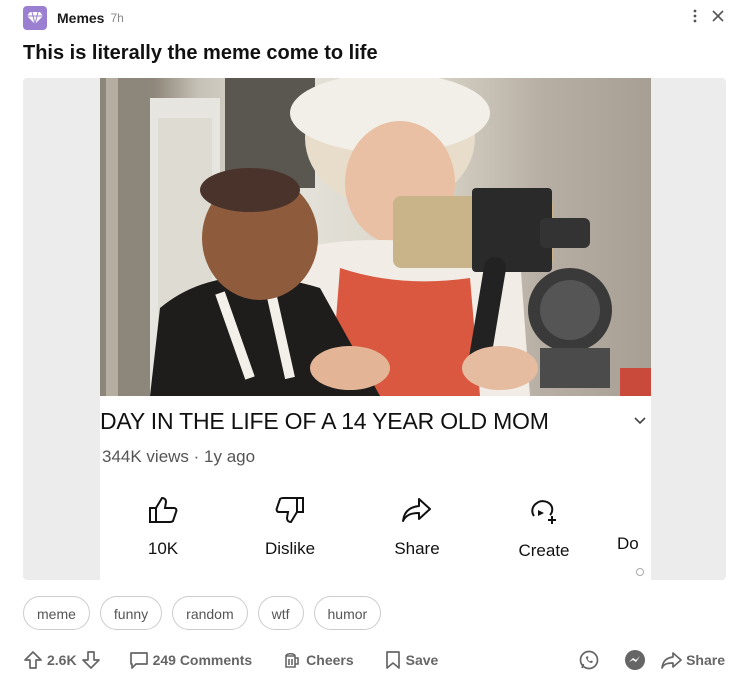 The width and height of the screenshot is (737, 697). I want to click on thumbs-up-icon, so click(163, 512).